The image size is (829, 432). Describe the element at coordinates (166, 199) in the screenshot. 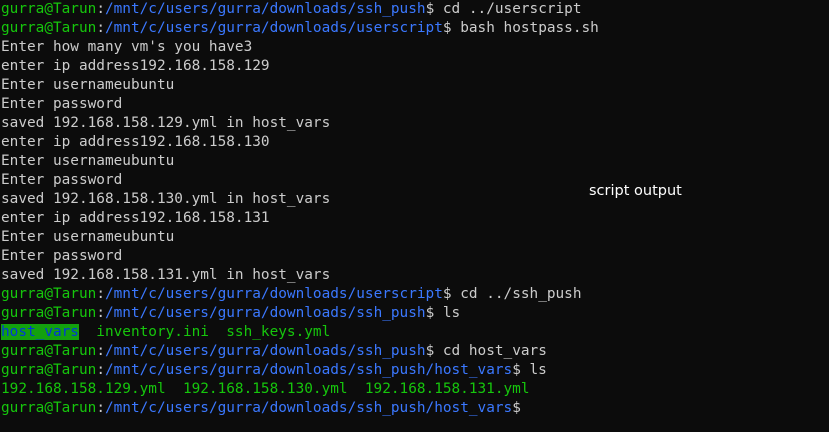

I see `output-text: saved 192.168.158.130.yml in host_vars` at that location.